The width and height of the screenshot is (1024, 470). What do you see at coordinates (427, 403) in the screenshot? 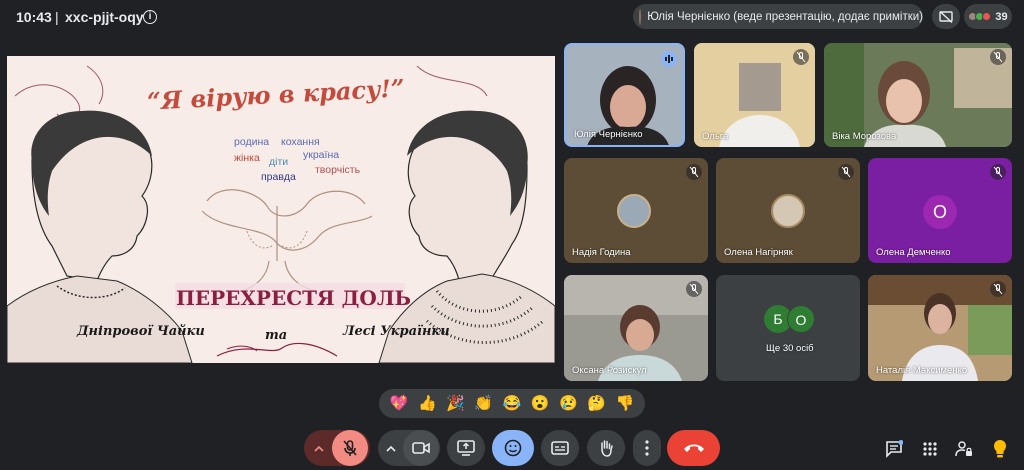
I see `reaction-thumbs-up: 👍` at bounding box center [427, 403].